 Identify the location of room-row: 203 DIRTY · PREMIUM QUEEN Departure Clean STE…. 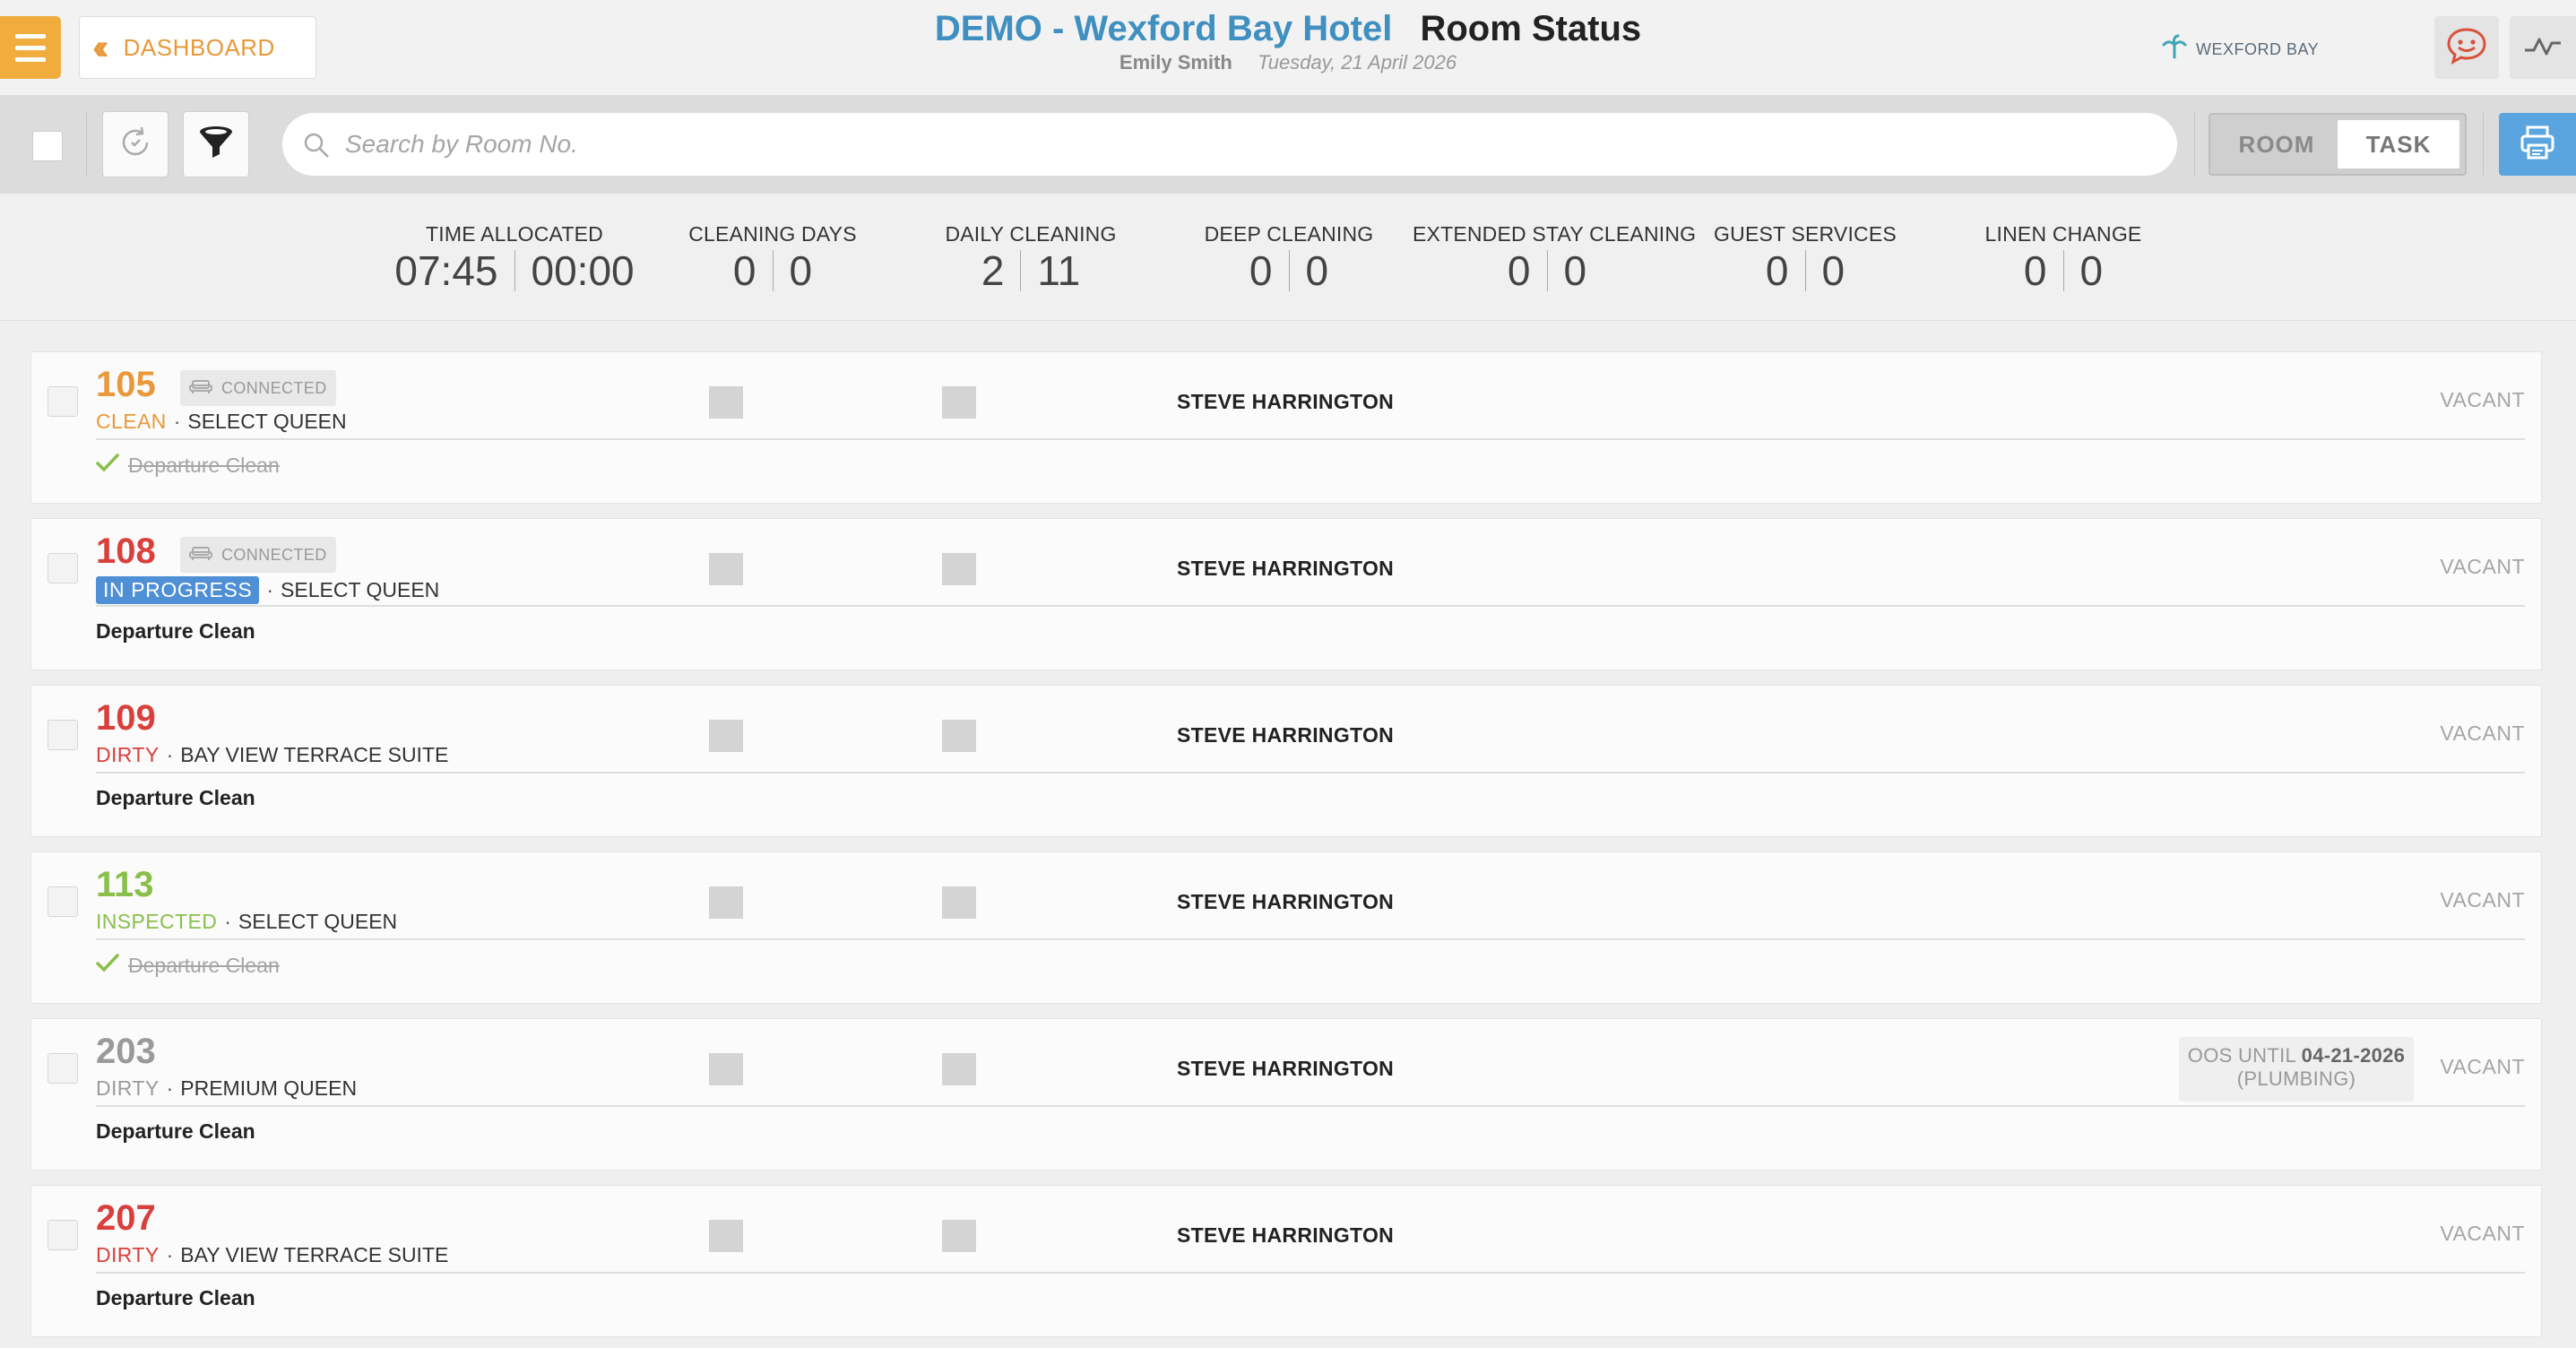
(1286, 1095).